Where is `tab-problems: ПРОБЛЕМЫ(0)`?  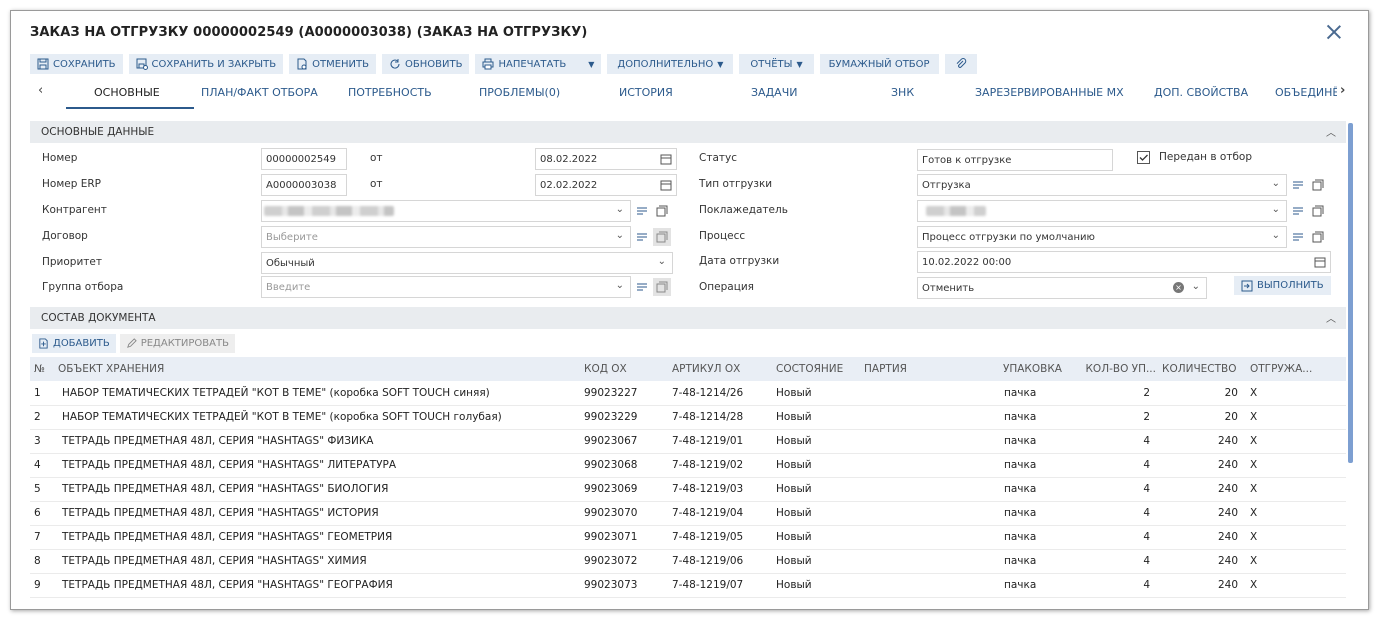
tab-problems: ПРОБЛЕМЫ(0) is located at coordinates (519, 95).